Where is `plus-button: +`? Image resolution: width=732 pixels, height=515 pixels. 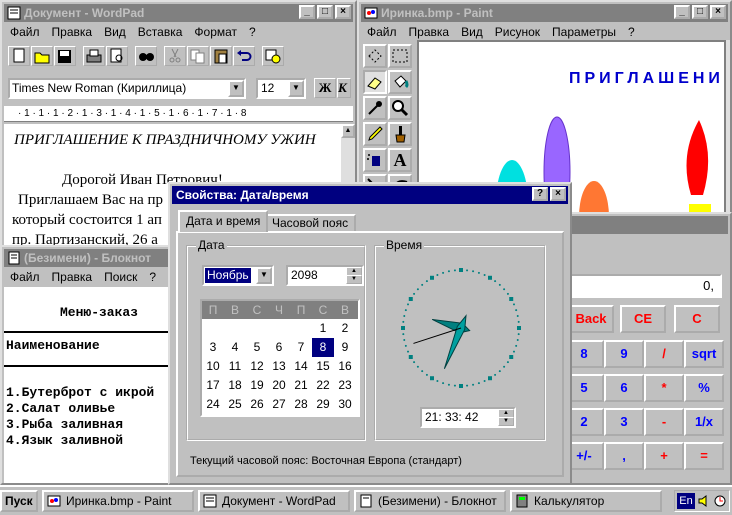
plus-button: + is located at coordinates (664, 456).